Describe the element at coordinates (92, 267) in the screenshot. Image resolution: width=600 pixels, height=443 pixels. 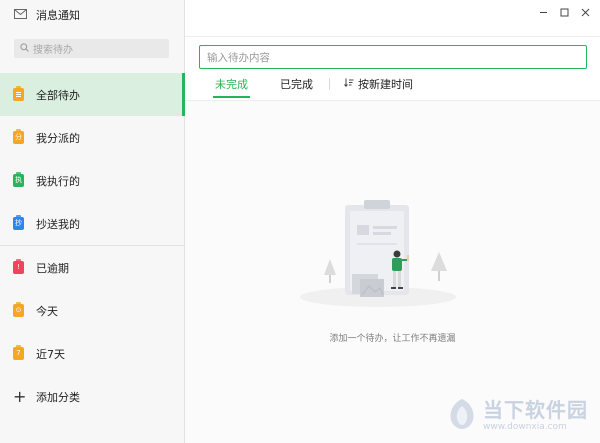
I see `sidebar-item-overdue: ! 已逾期` at that location.